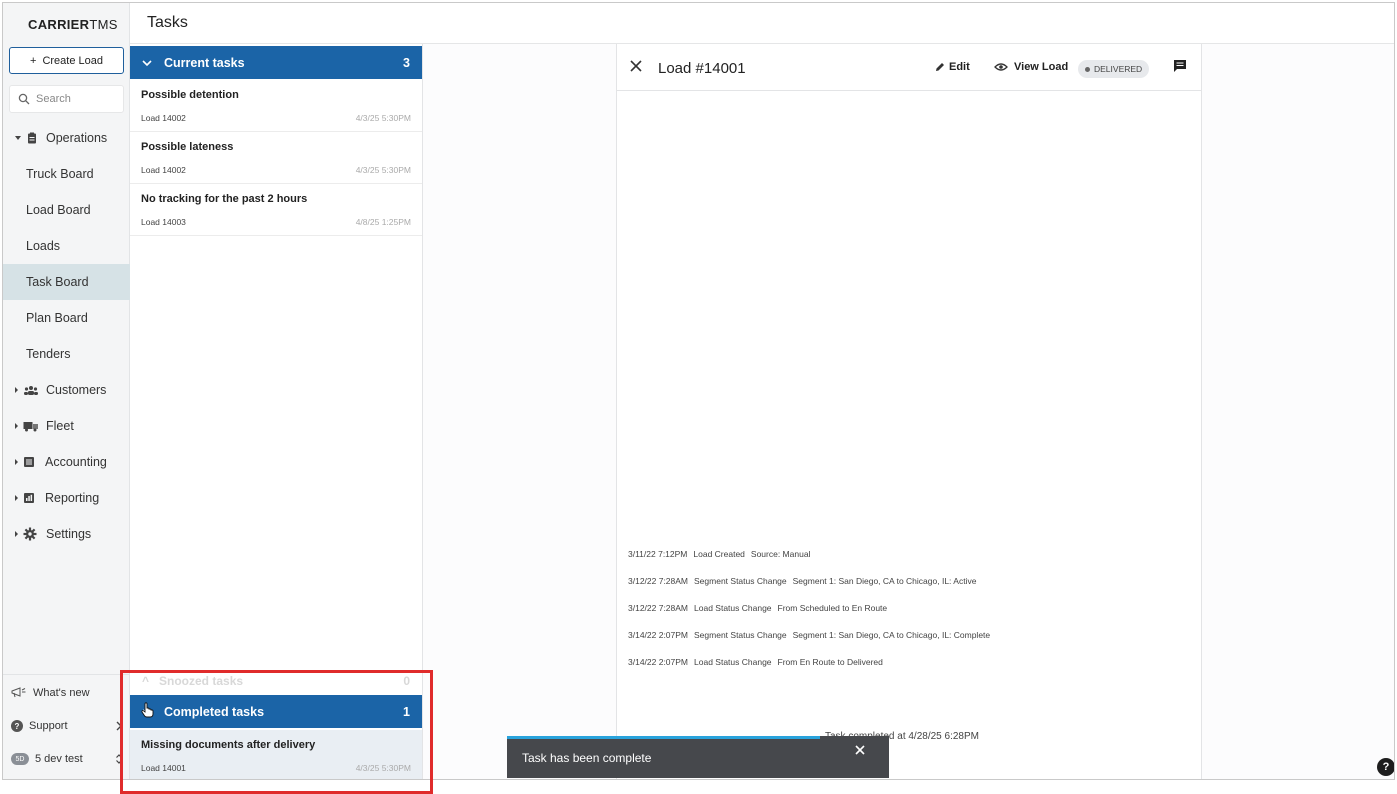 The width and height of the screenshot is (1397, 794). Describe the element at coordinates (67, 693) in the screenshot. I see `whats-new-link: What's new` at that location.